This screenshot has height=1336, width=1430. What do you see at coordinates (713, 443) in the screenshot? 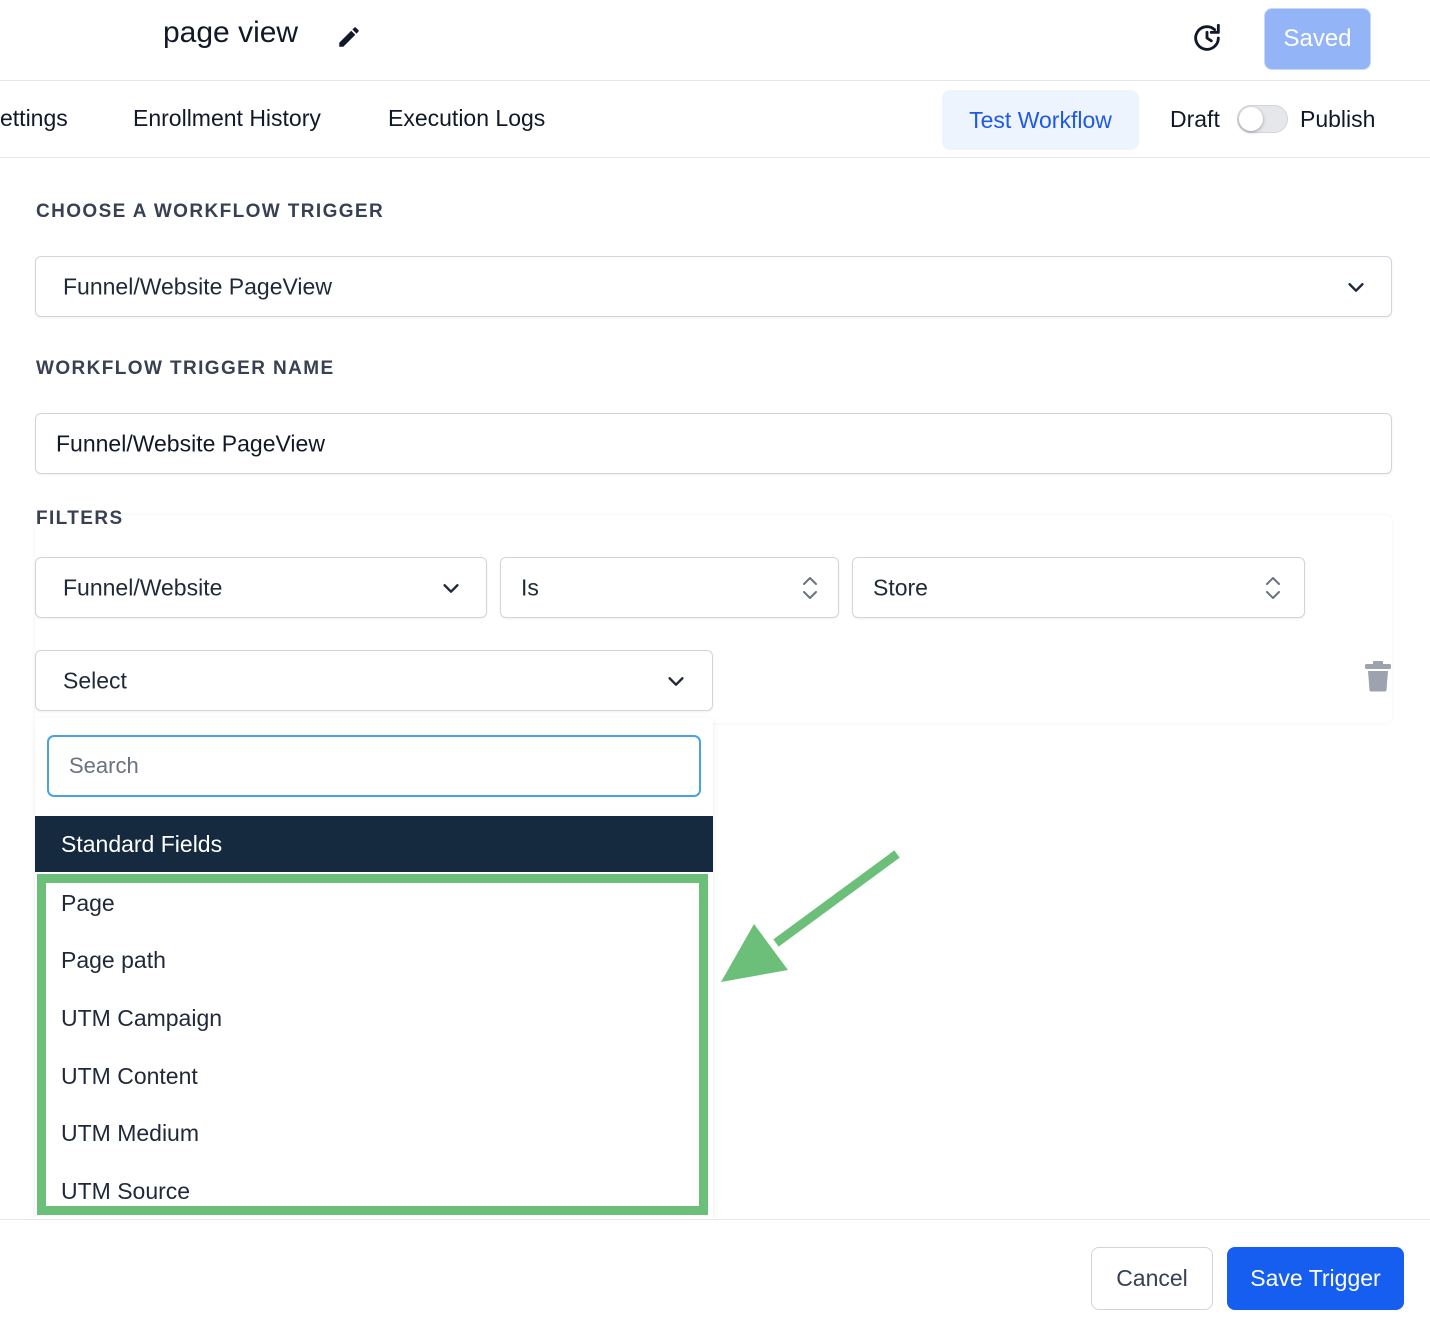
I see `trigger-name-input: Funnel/Website PageView` at bounding box center [713, 443].